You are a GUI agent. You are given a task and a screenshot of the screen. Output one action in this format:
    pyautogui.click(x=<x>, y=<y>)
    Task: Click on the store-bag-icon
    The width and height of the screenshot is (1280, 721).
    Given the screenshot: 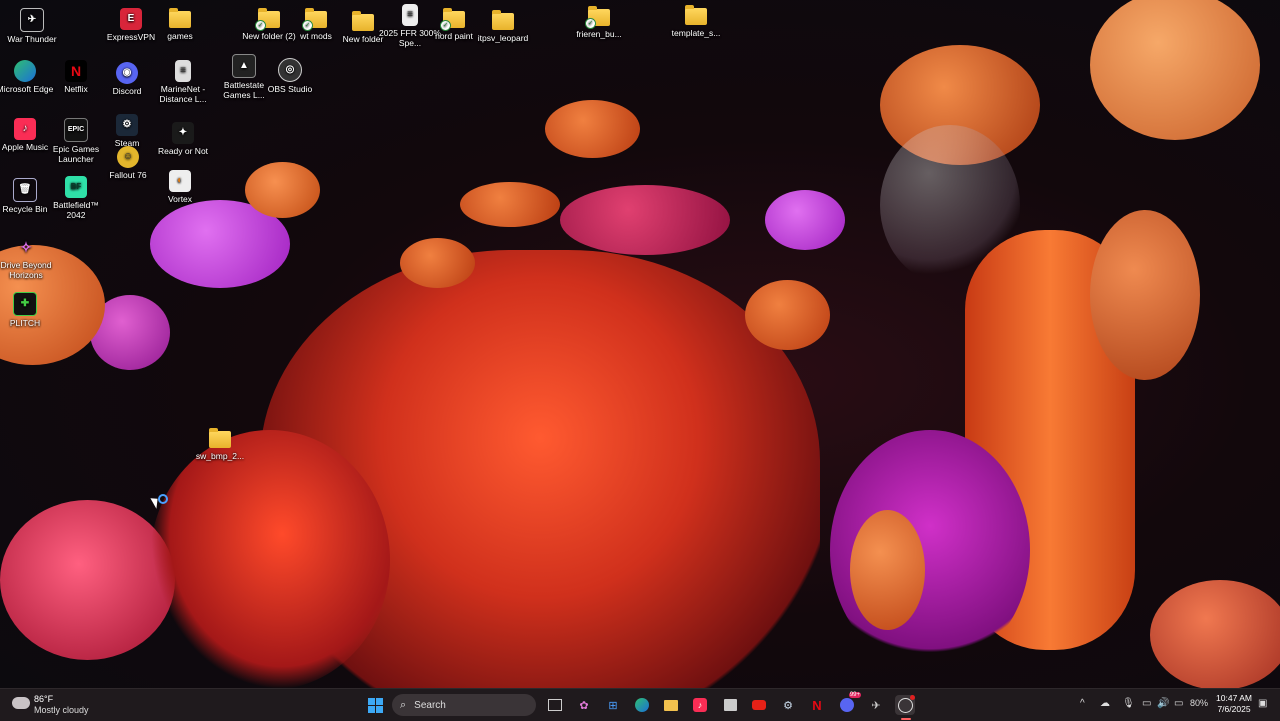 What is the action you would take?
    pyautogui.click(x=730, y=705)
    